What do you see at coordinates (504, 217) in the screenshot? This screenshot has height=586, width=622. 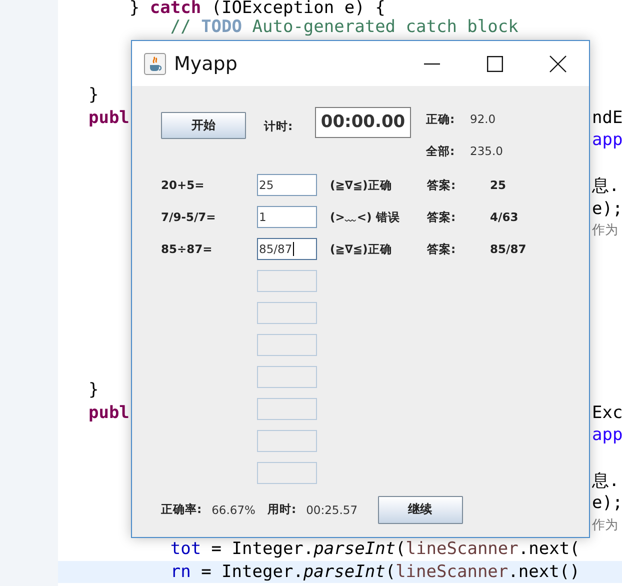 I see `answer-text: 4/63` at bounding box center [504, 217].